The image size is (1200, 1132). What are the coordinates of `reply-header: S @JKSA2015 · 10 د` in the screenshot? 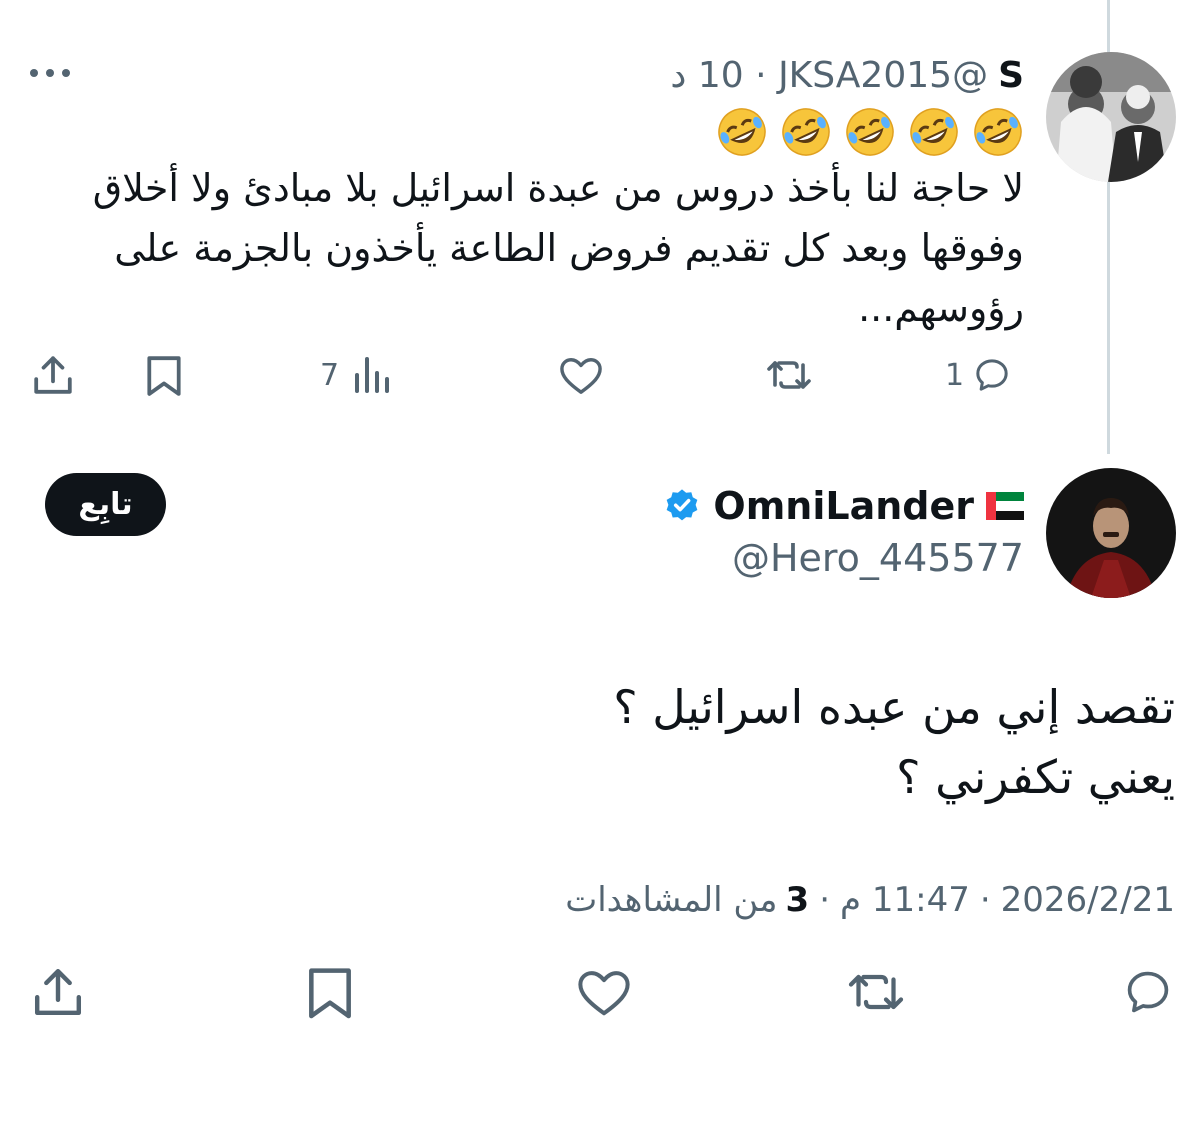 It's located at (847, 75).